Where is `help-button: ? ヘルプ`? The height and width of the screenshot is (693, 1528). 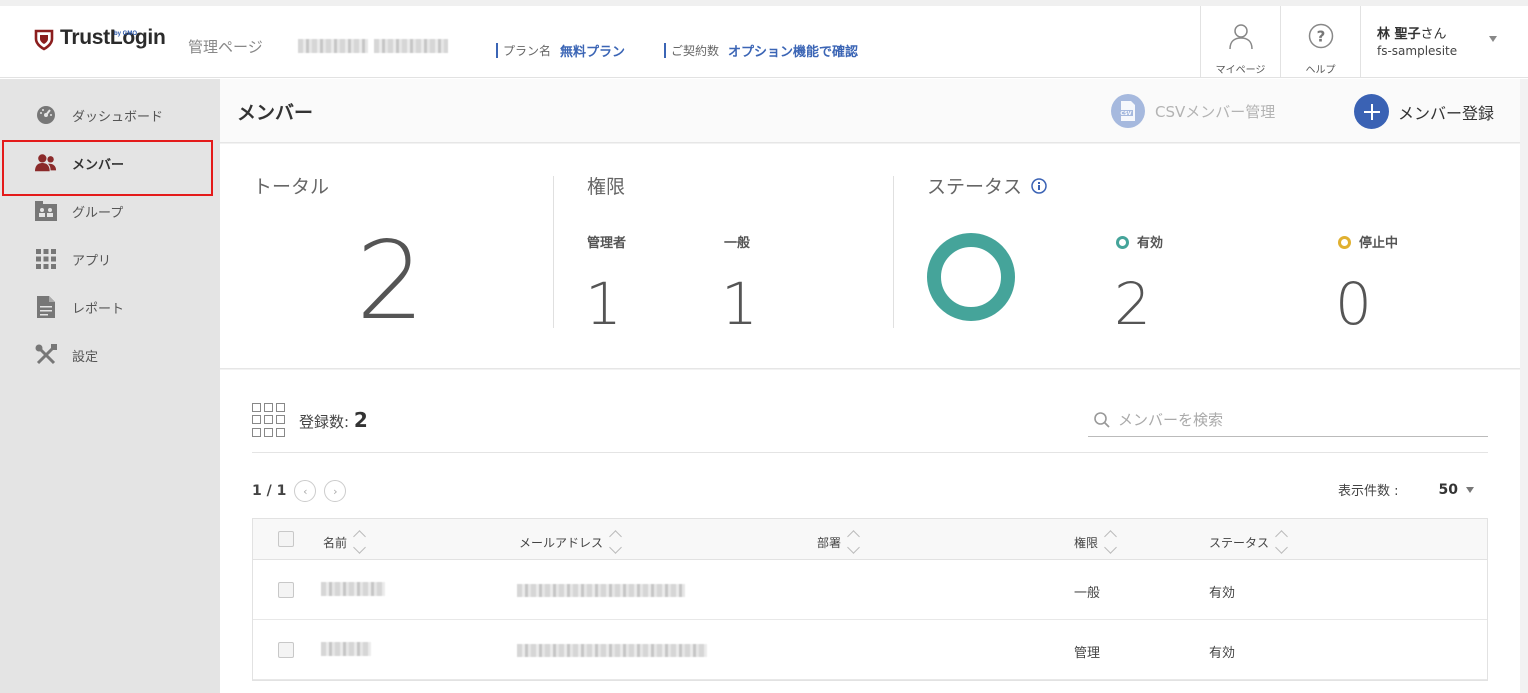
help-button: ? ヘルプ is located at coordinates (1320, 42).